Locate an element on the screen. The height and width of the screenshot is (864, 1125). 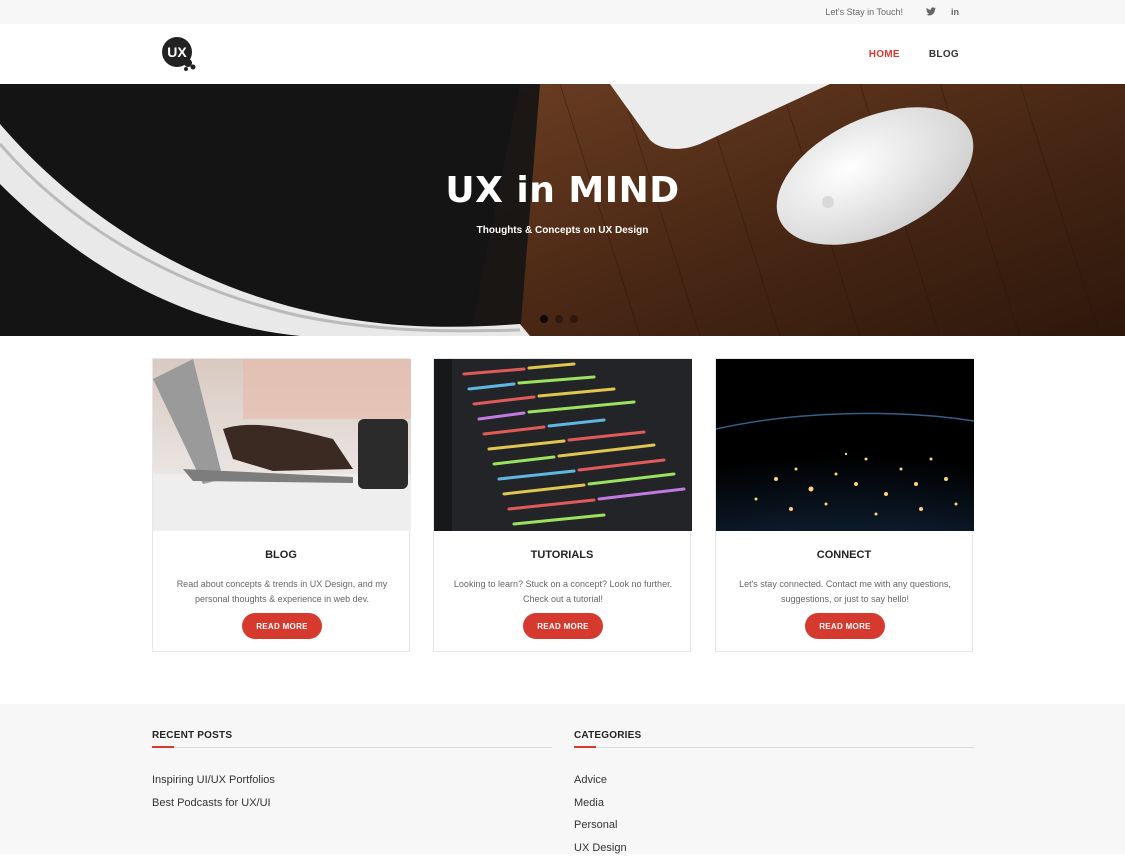
top-bar: Let's Stay in Touch! in is located at coordinates (562, 12).